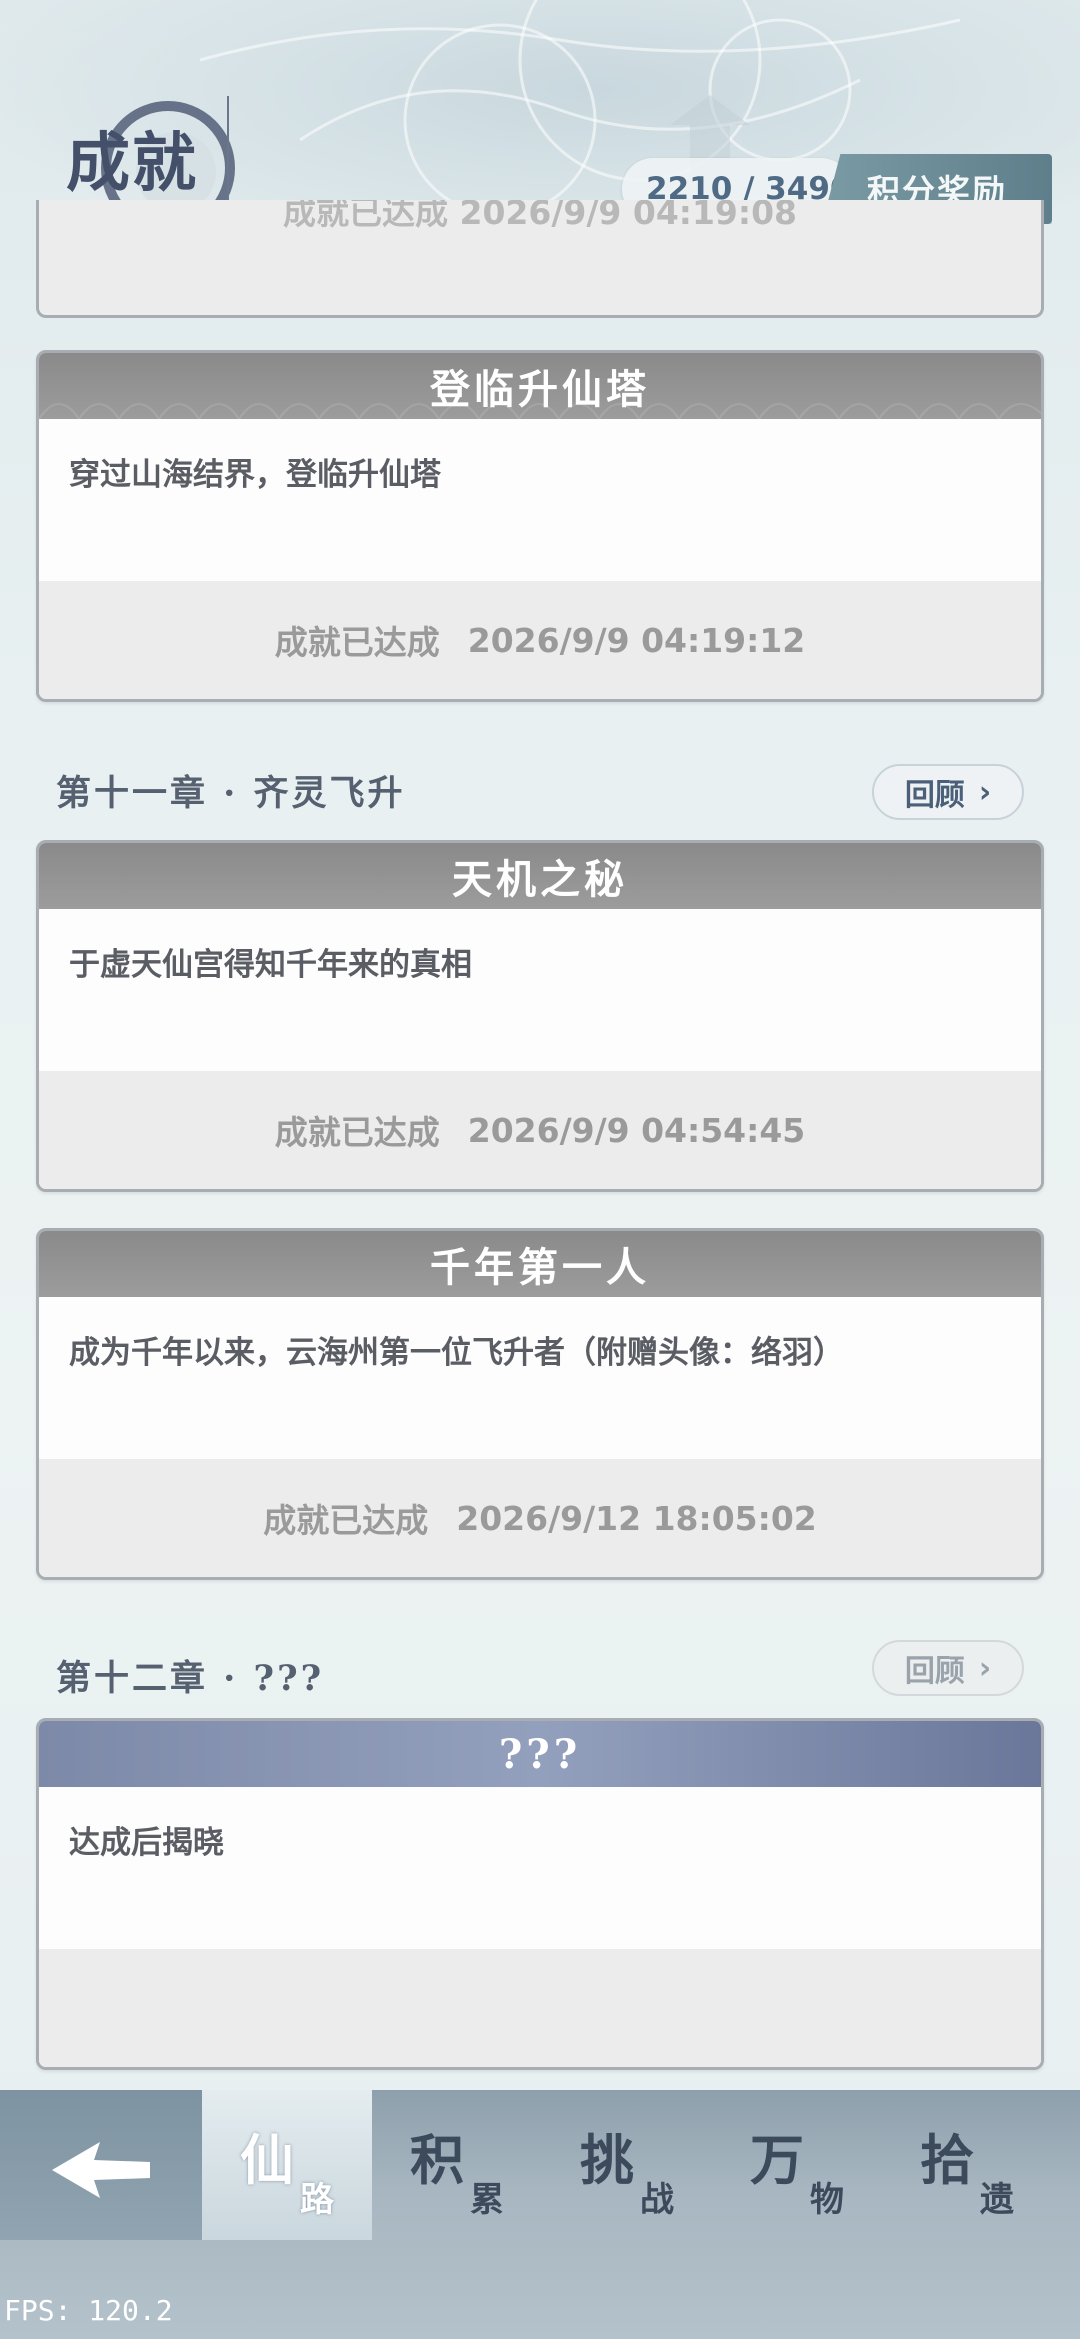  Describe the element at coordinates (101, 2170) in the screenshot. I see `back-arrow-icon` at that location.